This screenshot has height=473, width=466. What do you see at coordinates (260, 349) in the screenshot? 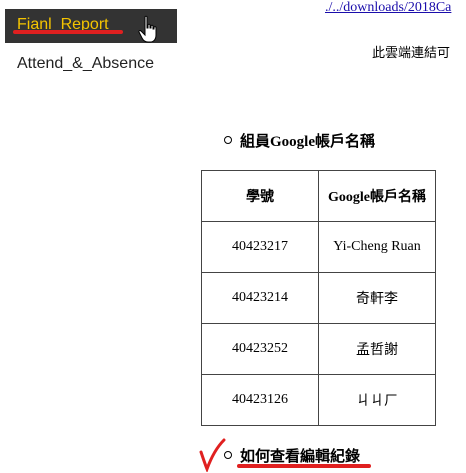
I see `student-id-cell: 40423252` at bounding box center [260, 349].